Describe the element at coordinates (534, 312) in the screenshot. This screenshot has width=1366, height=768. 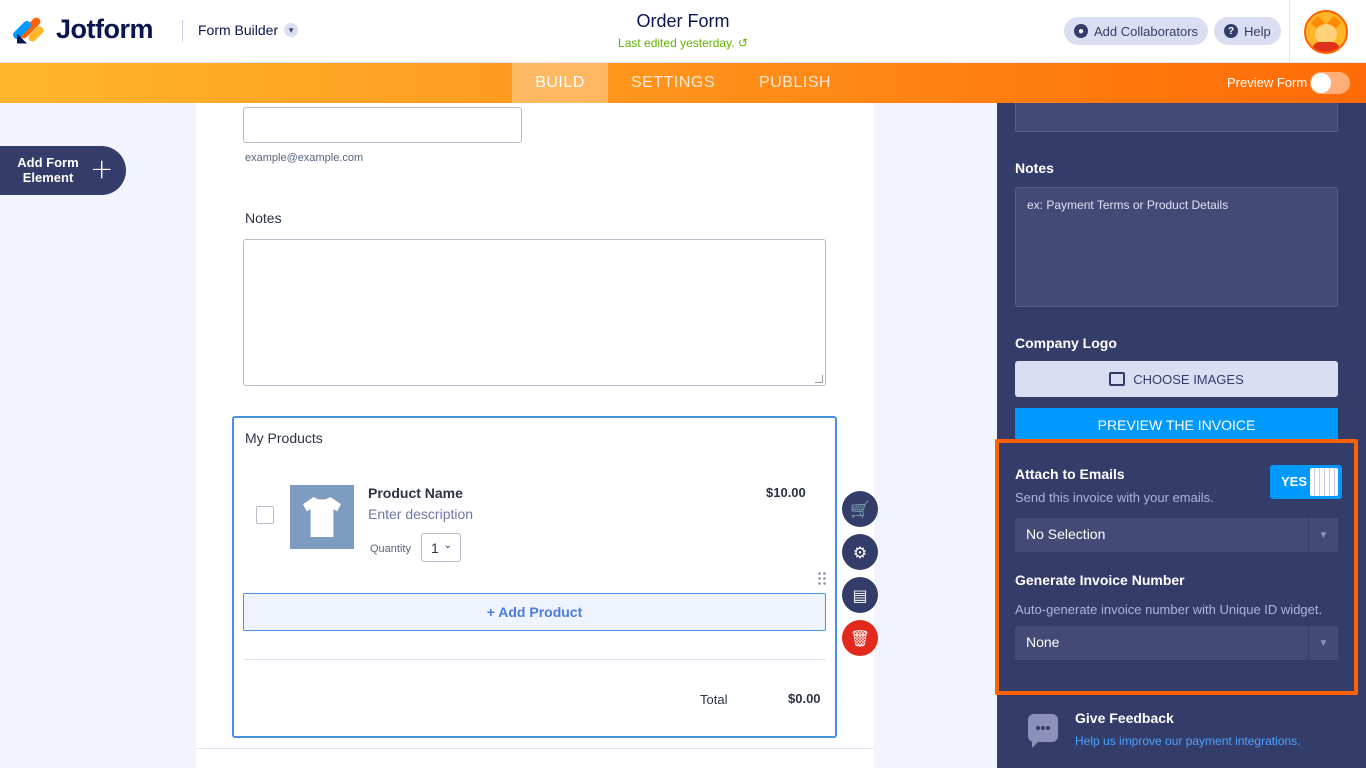
I see `notes-textarea` at that location.